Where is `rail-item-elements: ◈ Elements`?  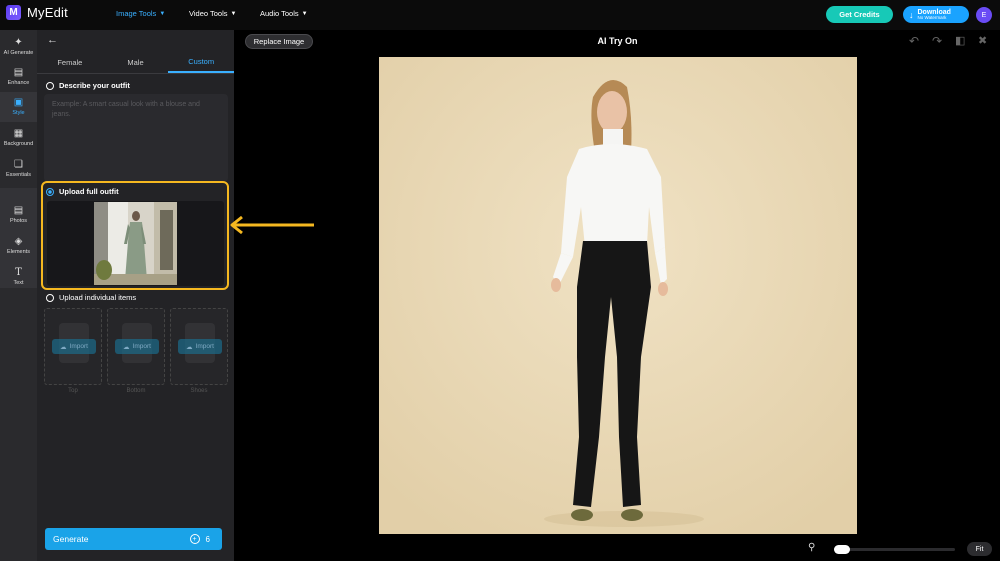 rail-item-elements: ◈ Elements is located at coordinates (18, 246).